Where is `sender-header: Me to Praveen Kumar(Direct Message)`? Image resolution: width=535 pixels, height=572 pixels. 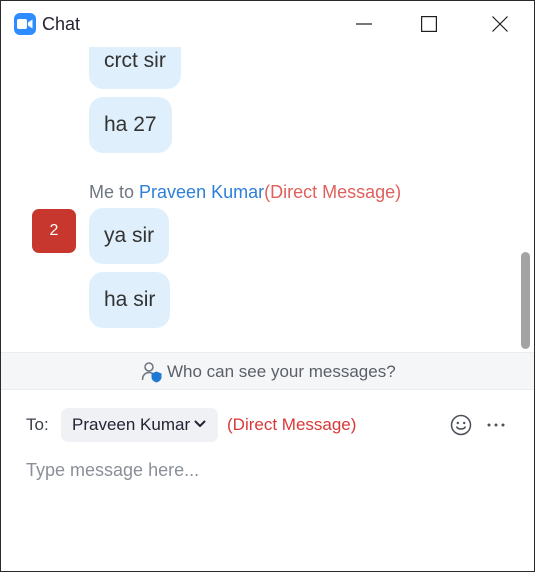 sender-header: Me to Praveen Kumar(Direct Message) is located at coordinates (245, 192).